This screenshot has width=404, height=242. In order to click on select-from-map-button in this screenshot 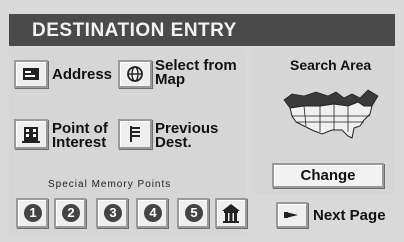, I will do `click(135, 74)`.